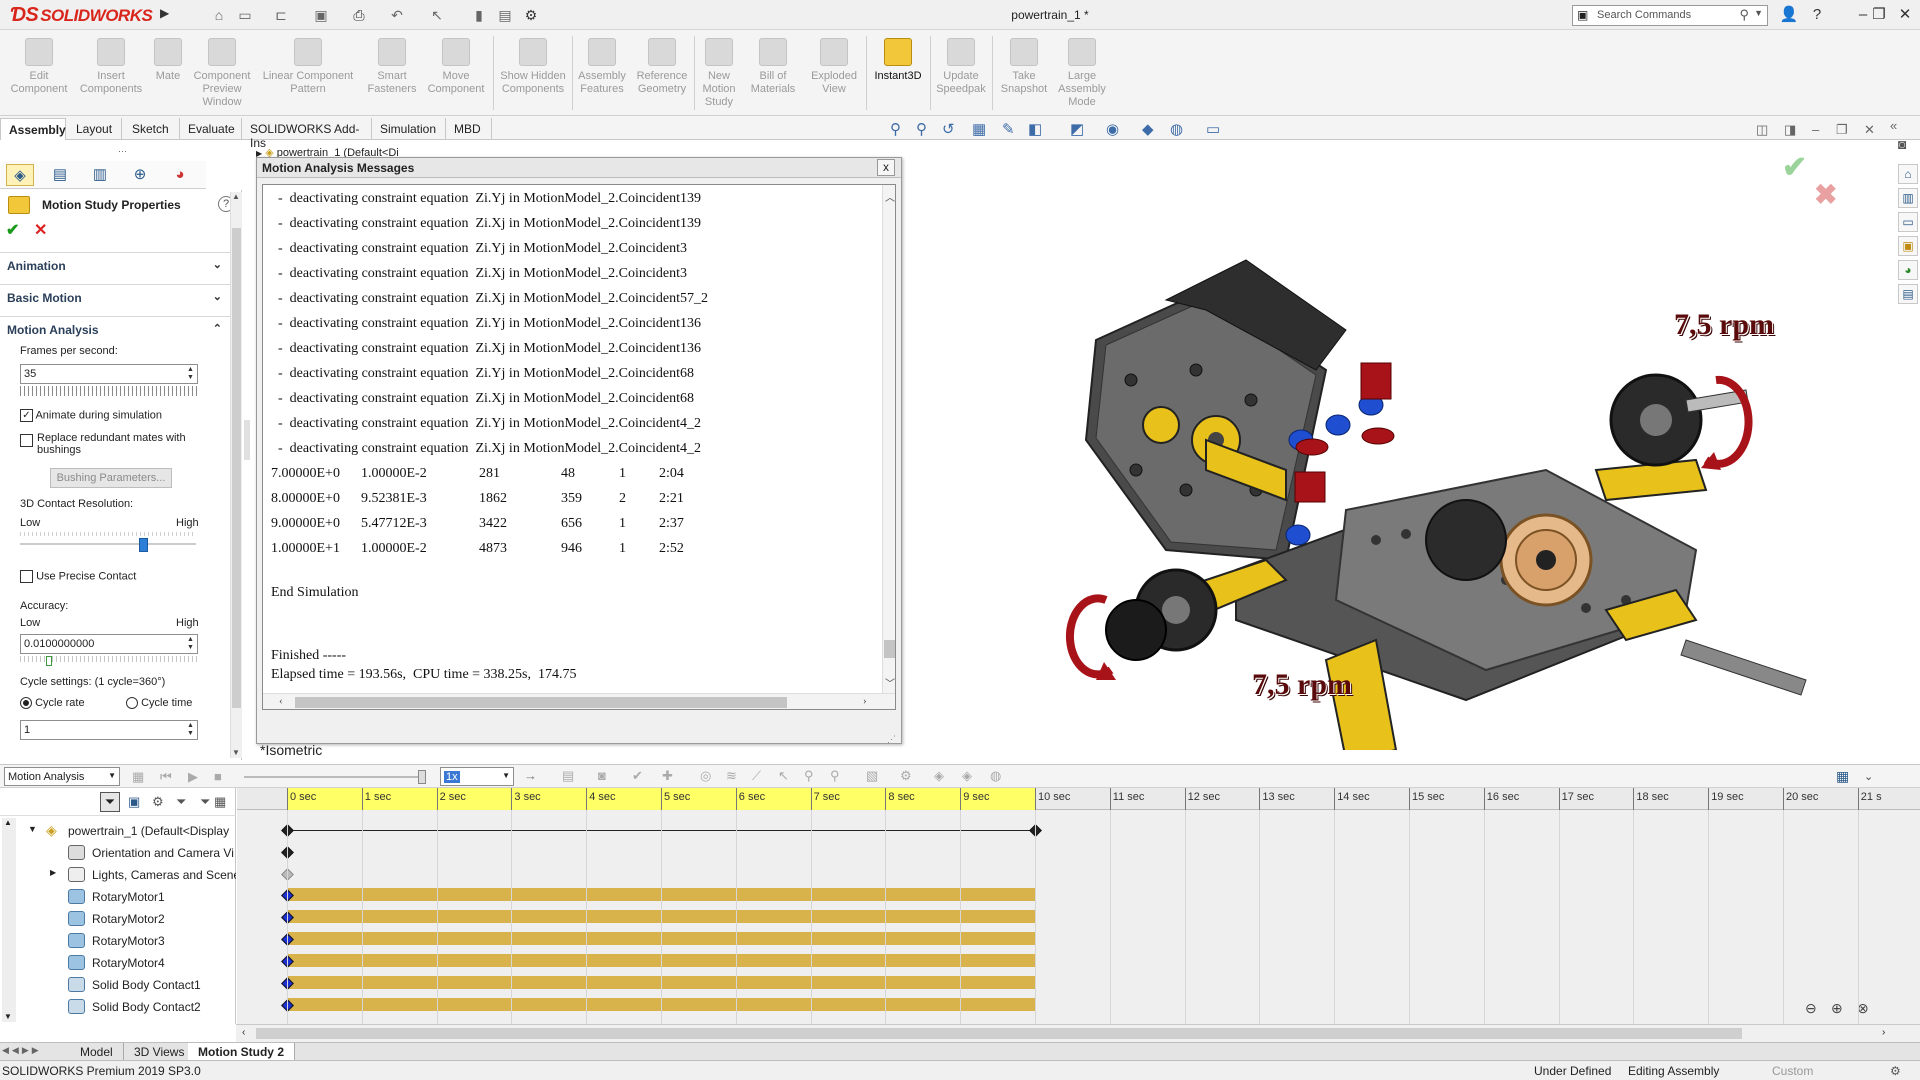  I want to click on tree-item-rotarymotor1: RotaryMotor1, so click(118, 897).